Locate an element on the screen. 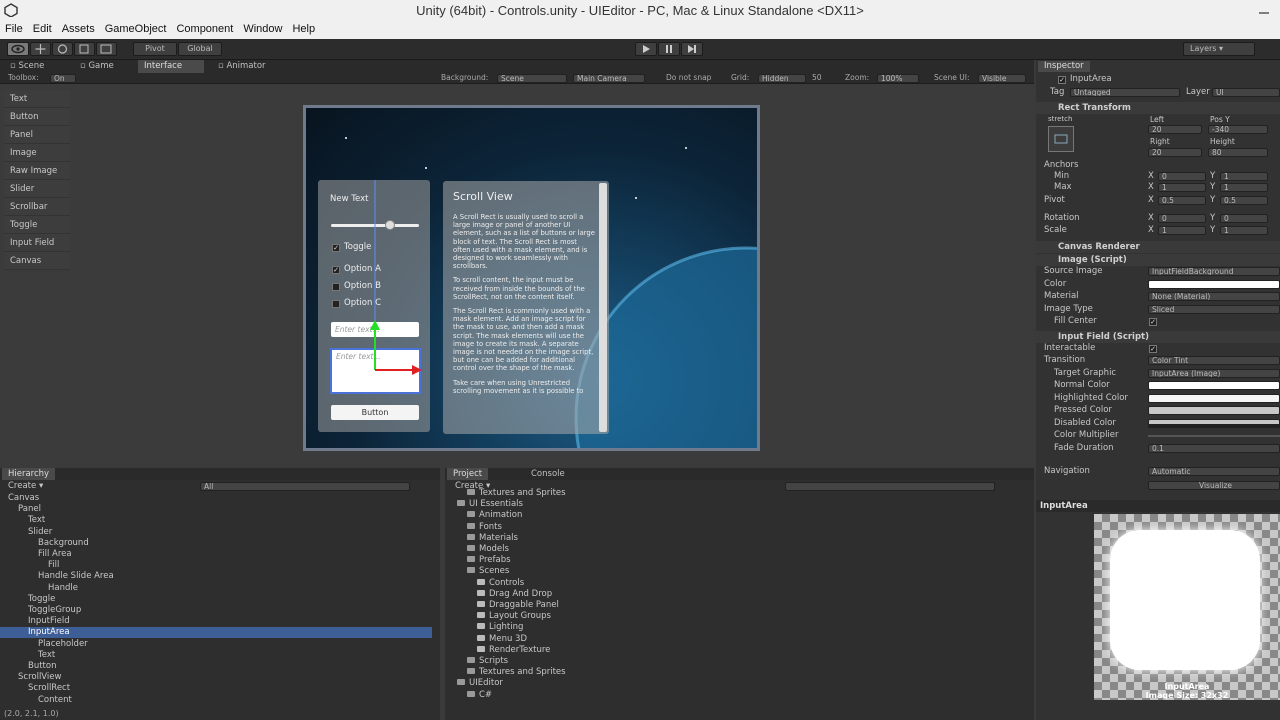 This screenshot has width=1280, height=720. toolbox-dropdown: On is located at coordinates (63, 78).